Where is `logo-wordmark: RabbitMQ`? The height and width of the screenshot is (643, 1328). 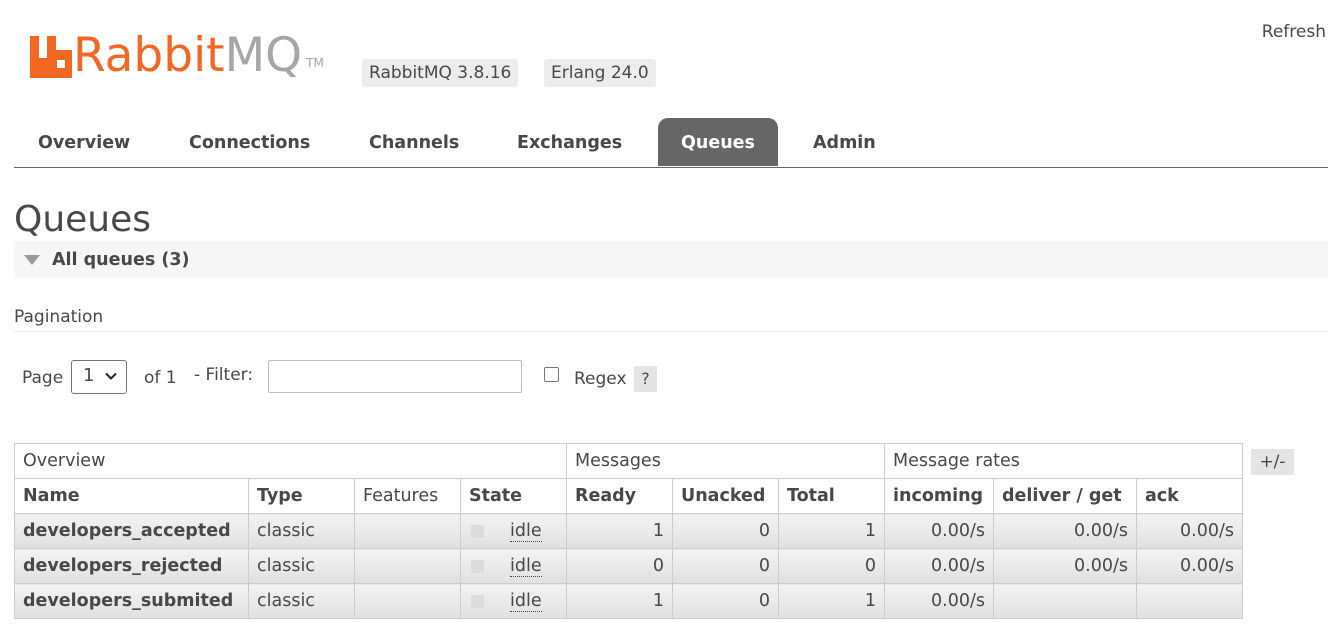 logo-wordmark: RabbitMQ is located at coordinates (187, 56).